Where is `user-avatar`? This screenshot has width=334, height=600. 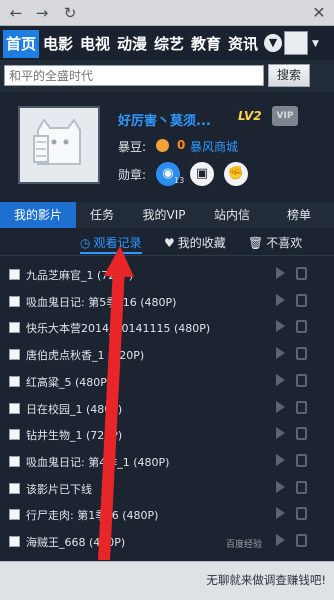
user-avatar is located at coordinates (296, 43).